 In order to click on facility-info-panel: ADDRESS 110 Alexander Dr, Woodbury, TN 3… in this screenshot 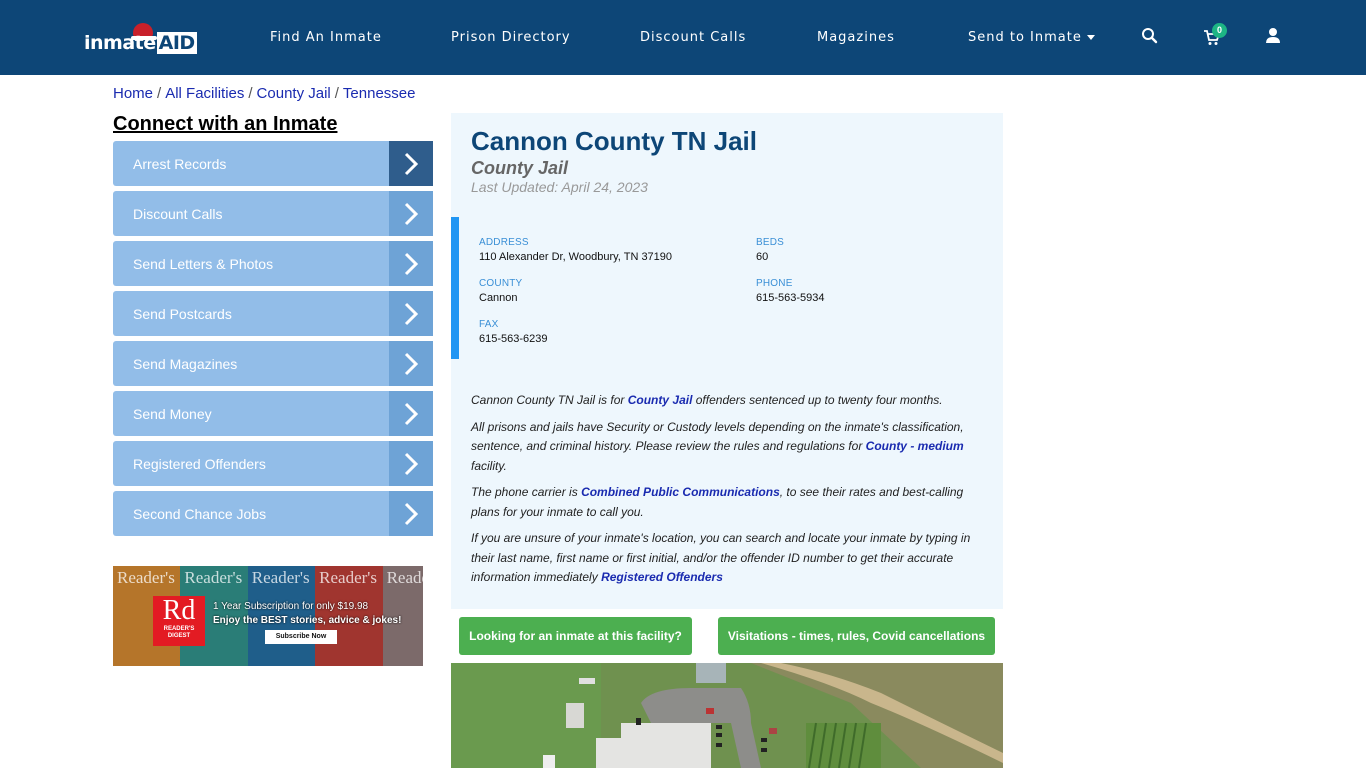, I will do `click(727, 288)`.